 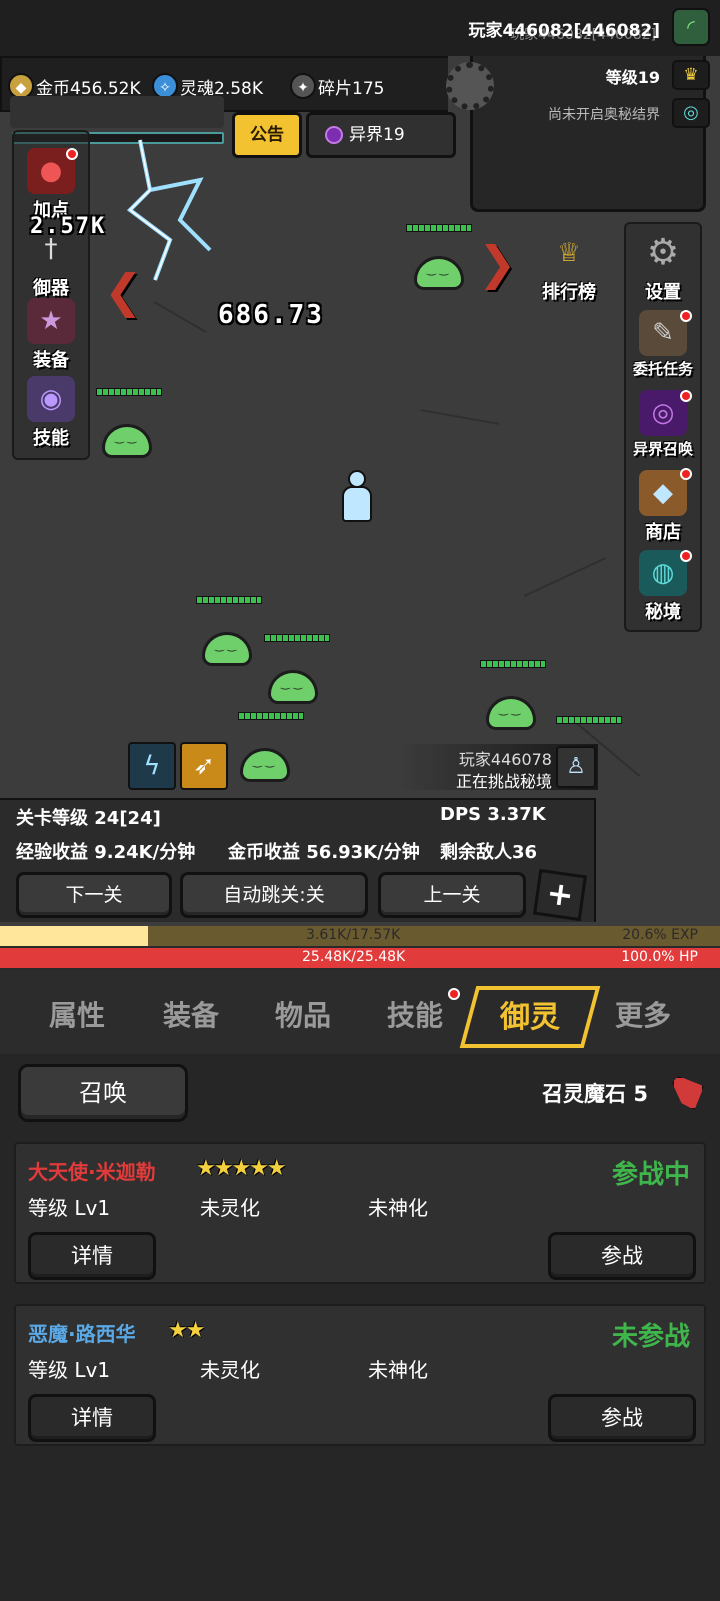 What do you see at coordinates (51, 360) in the screenshot?
I see `menu-label: 装备` at bounding box center [51, 360].